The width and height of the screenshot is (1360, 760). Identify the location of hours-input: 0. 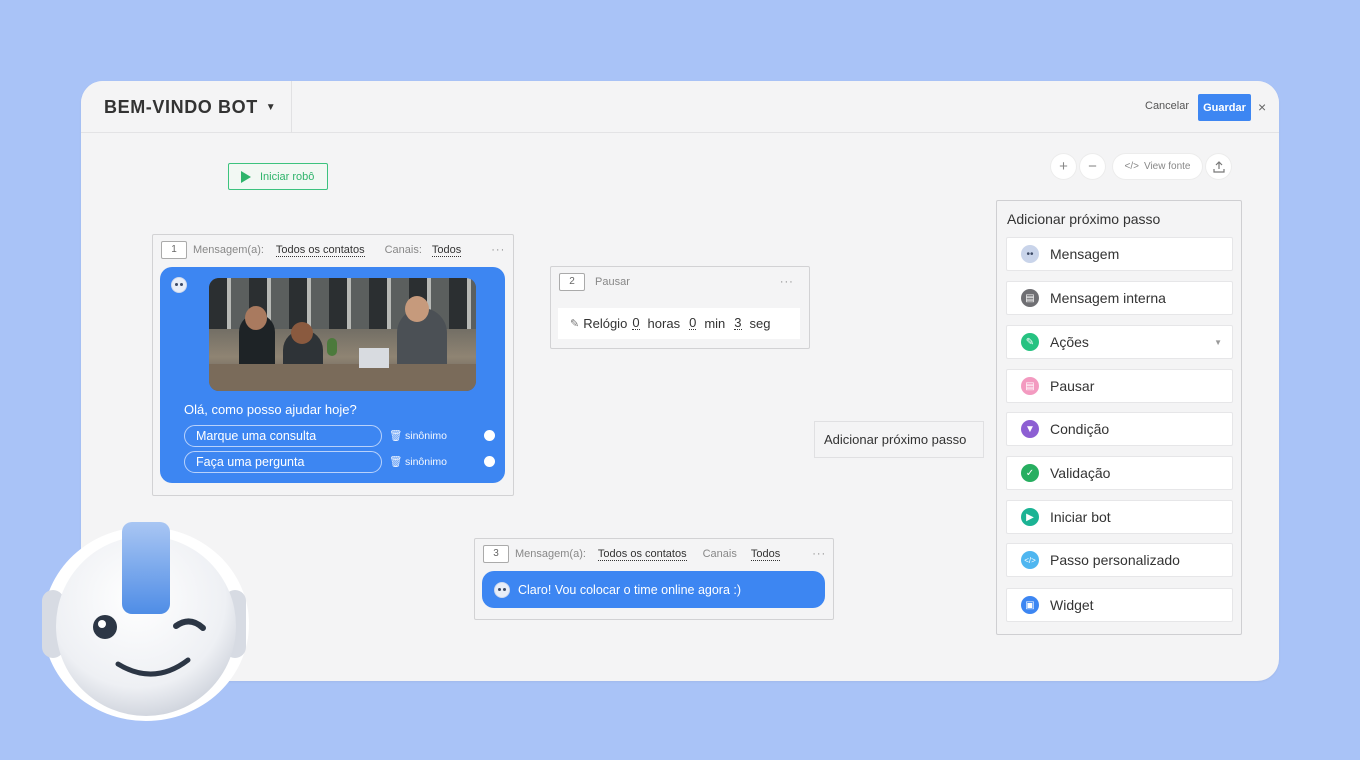
(636, 323).